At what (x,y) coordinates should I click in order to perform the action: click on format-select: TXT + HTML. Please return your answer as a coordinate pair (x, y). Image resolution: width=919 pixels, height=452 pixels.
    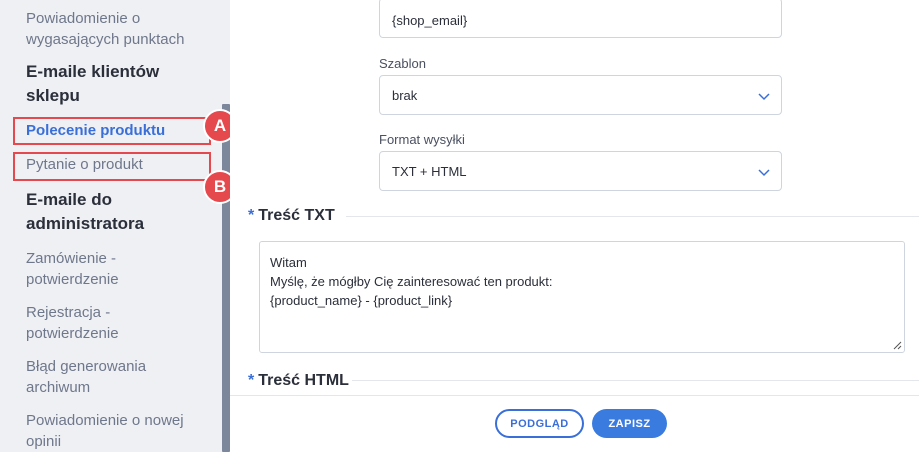
    Looking at the image, I should click on (580, 171).